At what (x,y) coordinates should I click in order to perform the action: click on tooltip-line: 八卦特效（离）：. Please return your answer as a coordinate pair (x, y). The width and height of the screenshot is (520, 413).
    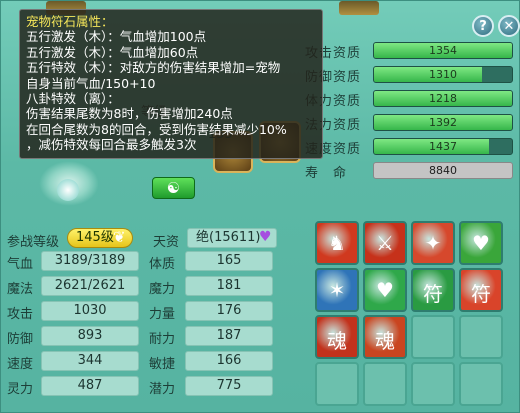
    Looking at the image, I should click on (73, 99).